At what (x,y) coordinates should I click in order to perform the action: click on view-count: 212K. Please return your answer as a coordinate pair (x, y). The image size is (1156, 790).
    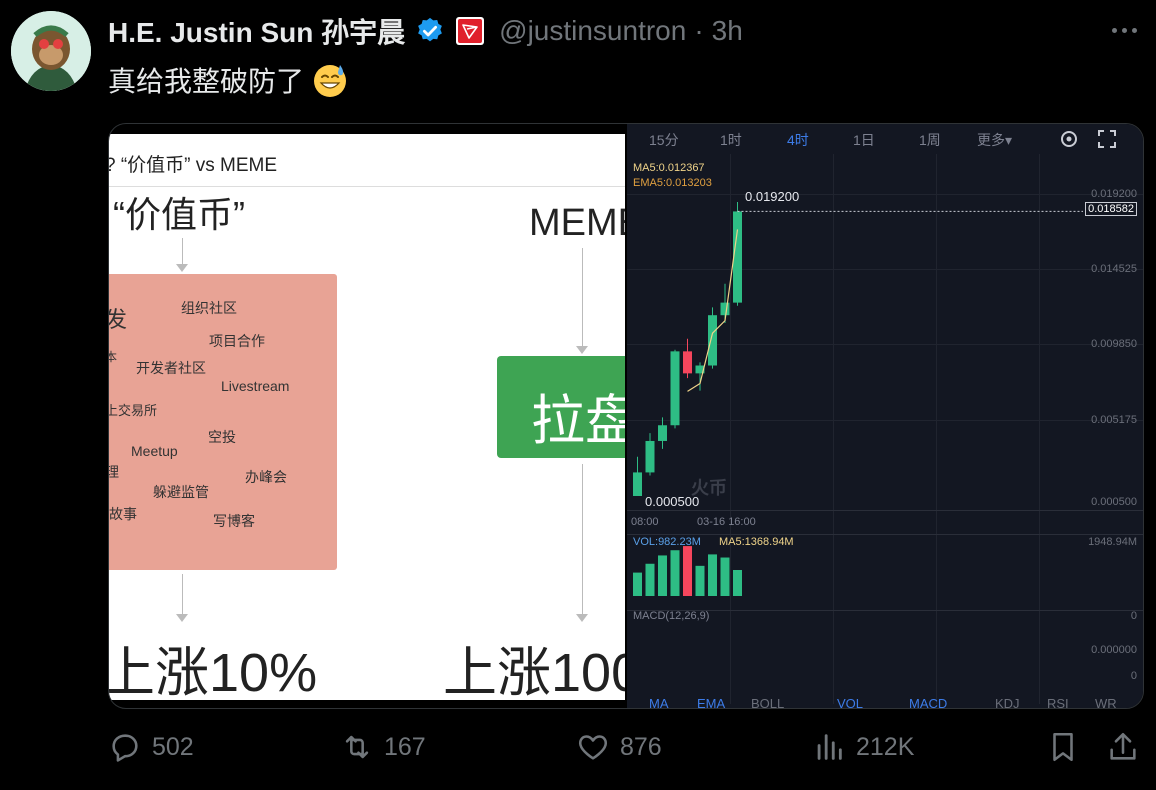
    Looking at the image, I should click on (885, 746).